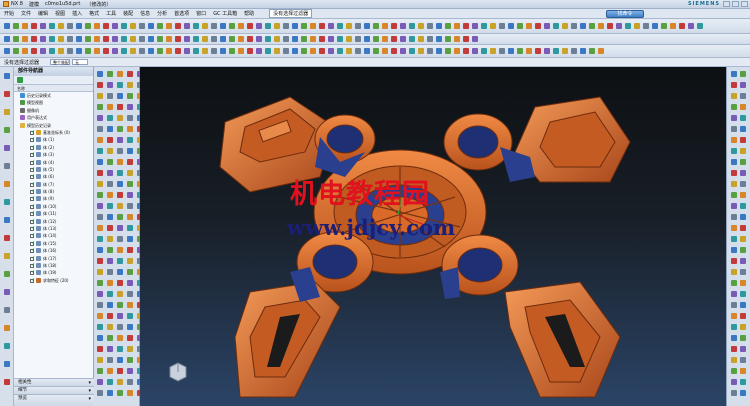 Image resolution: width=750 pixels, height=406 pixels. Describe the element at coordinates (7, 220) in the screenshot. I see `resource-tab-icon` at that location.